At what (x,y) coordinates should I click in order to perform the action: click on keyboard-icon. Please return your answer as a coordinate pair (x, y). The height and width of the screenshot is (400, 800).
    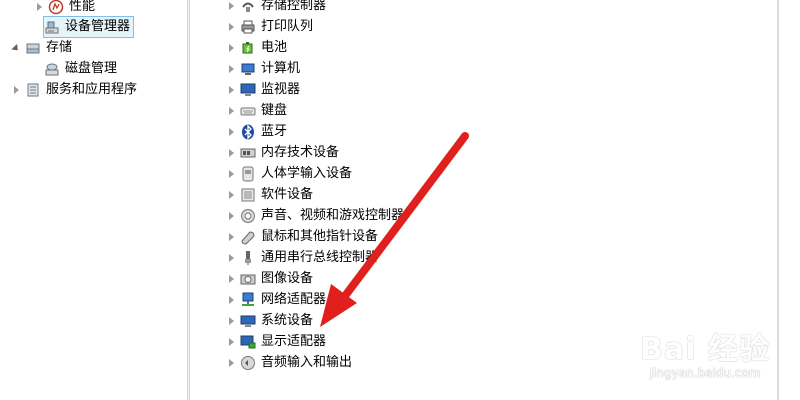
    Looking at the image, I should click on (248, 111).